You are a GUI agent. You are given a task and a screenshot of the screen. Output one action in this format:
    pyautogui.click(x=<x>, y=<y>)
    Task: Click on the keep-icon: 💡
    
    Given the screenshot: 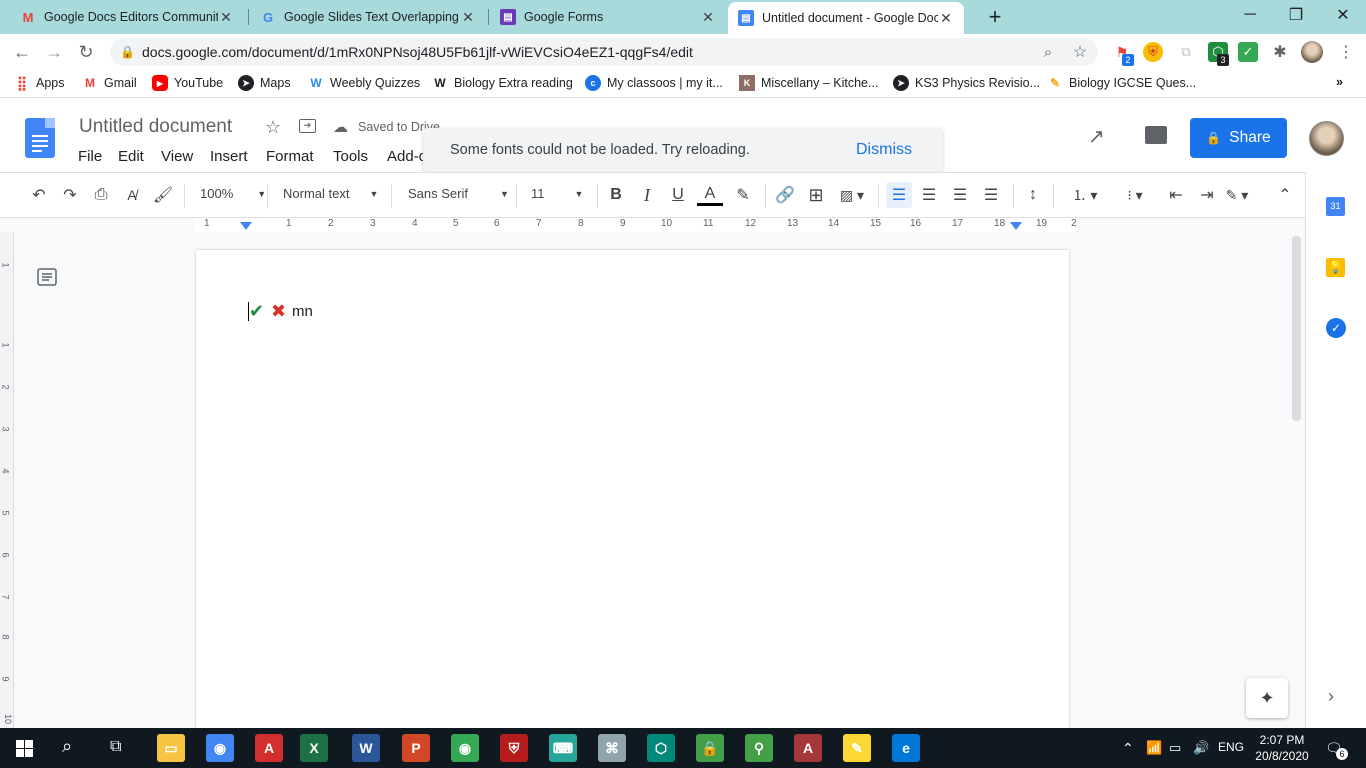 What is the action you would take?
    pyautogui.click(x=1335, y=267)
    